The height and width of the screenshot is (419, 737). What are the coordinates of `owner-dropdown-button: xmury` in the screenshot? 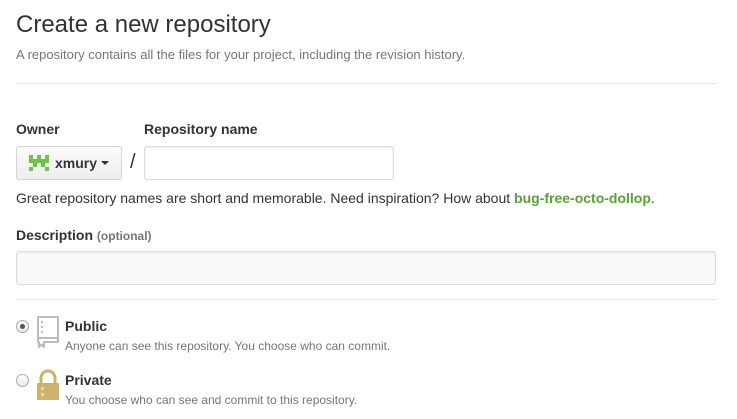 It's located at (69, 163).